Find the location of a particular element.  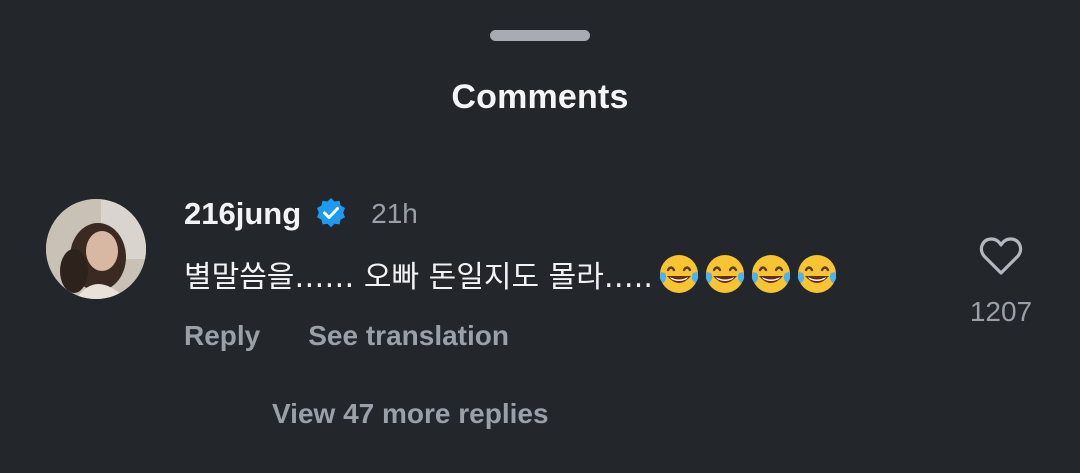

like-count: 1207 is located at coordinates (1001, 311).